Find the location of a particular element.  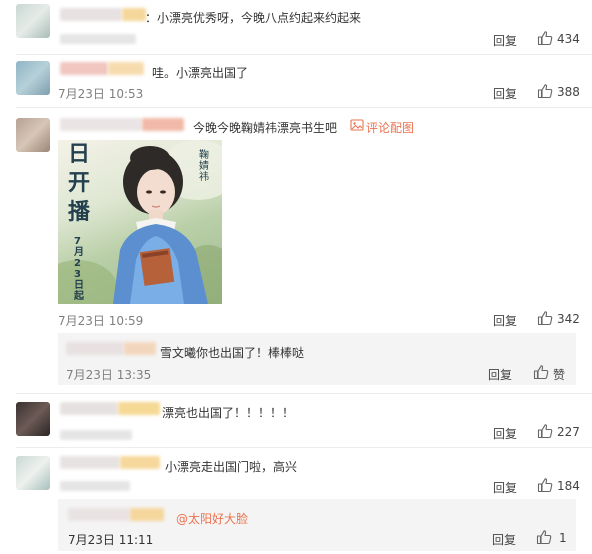

comment-text: 漂亮也出国了！！！！！ is located at coordinates (228, 413).